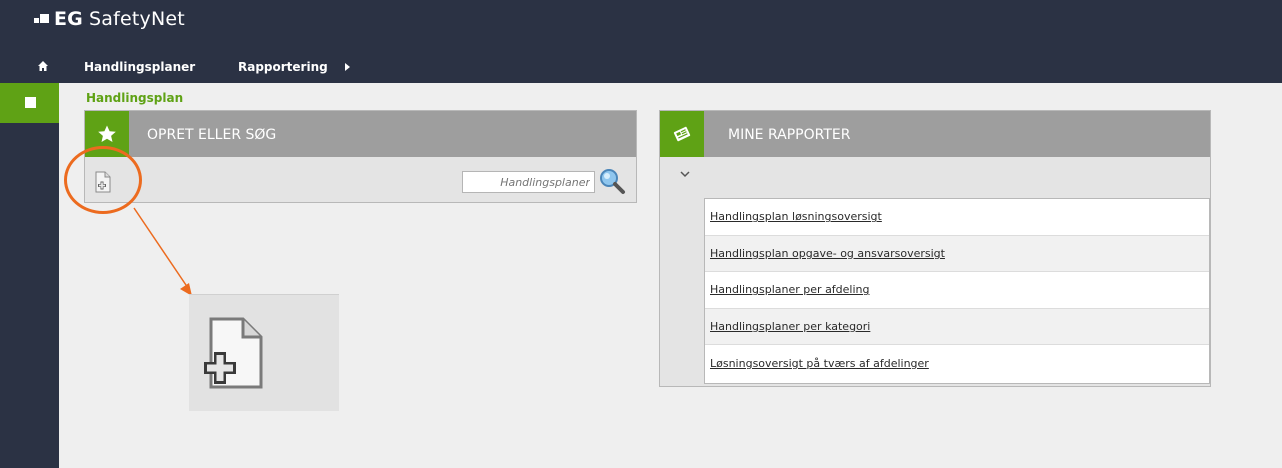 The width and height of the screenshot is (1282, 468). What do you see at coordinates (264, 352) in the screenshot?
I see `zoomed-new-document-preview` at bounding box center [264, 352].